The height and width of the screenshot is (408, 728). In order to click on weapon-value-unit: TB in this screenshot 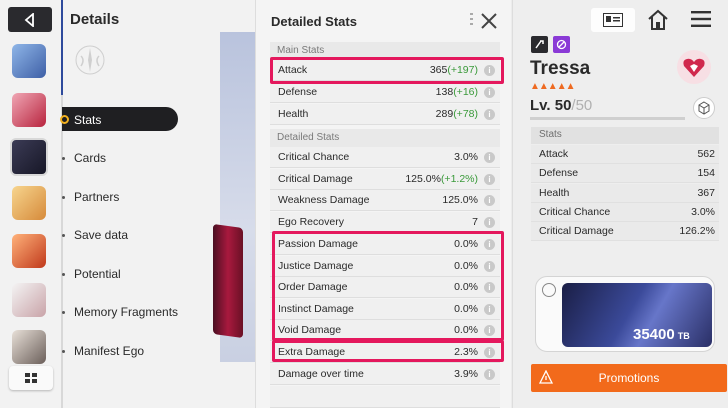, I will do `click(683, 336)`.